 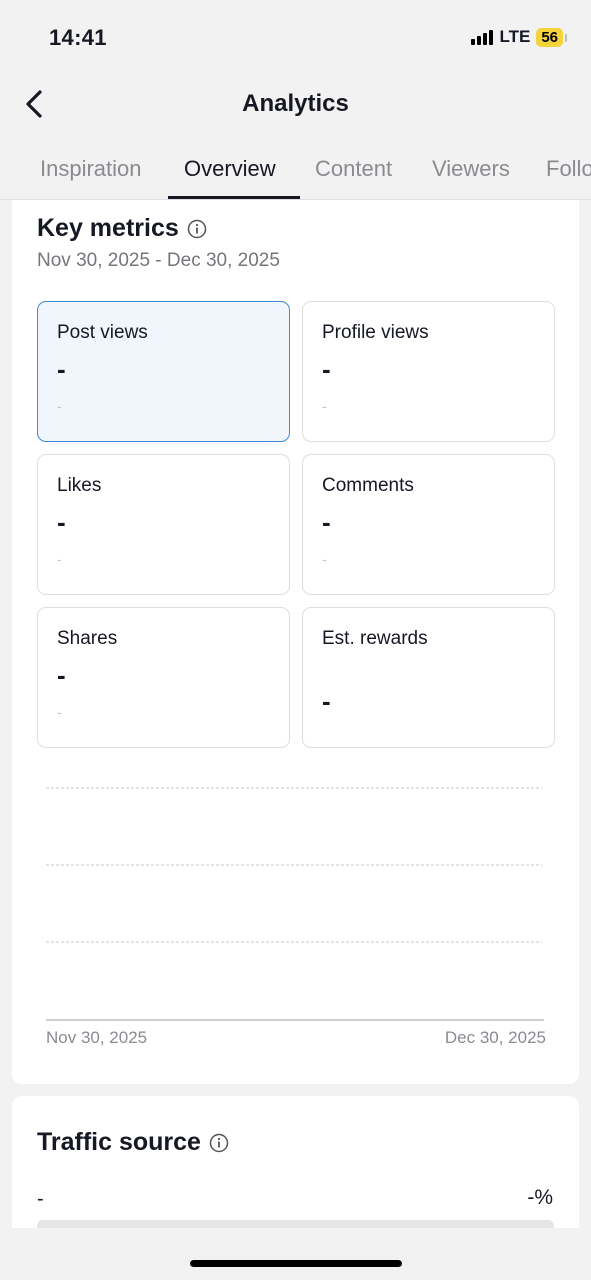 I want to click on metric-label: Profile views, so click(x=375, y=332).